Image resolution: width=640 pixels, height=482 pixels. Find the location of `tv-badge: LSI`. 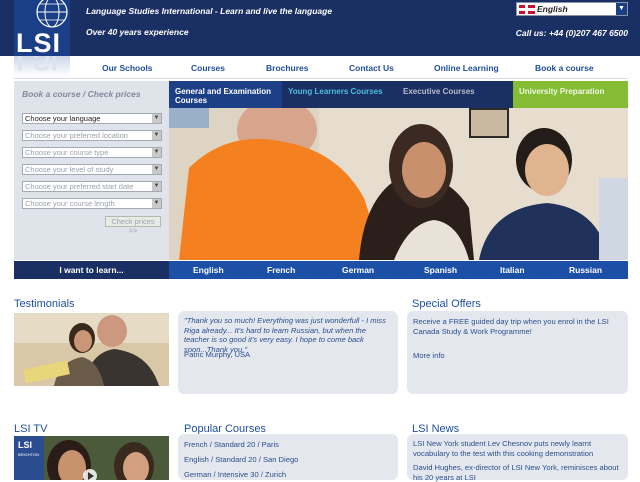

tv-badge: LSI is located at coordinates (25, 445).